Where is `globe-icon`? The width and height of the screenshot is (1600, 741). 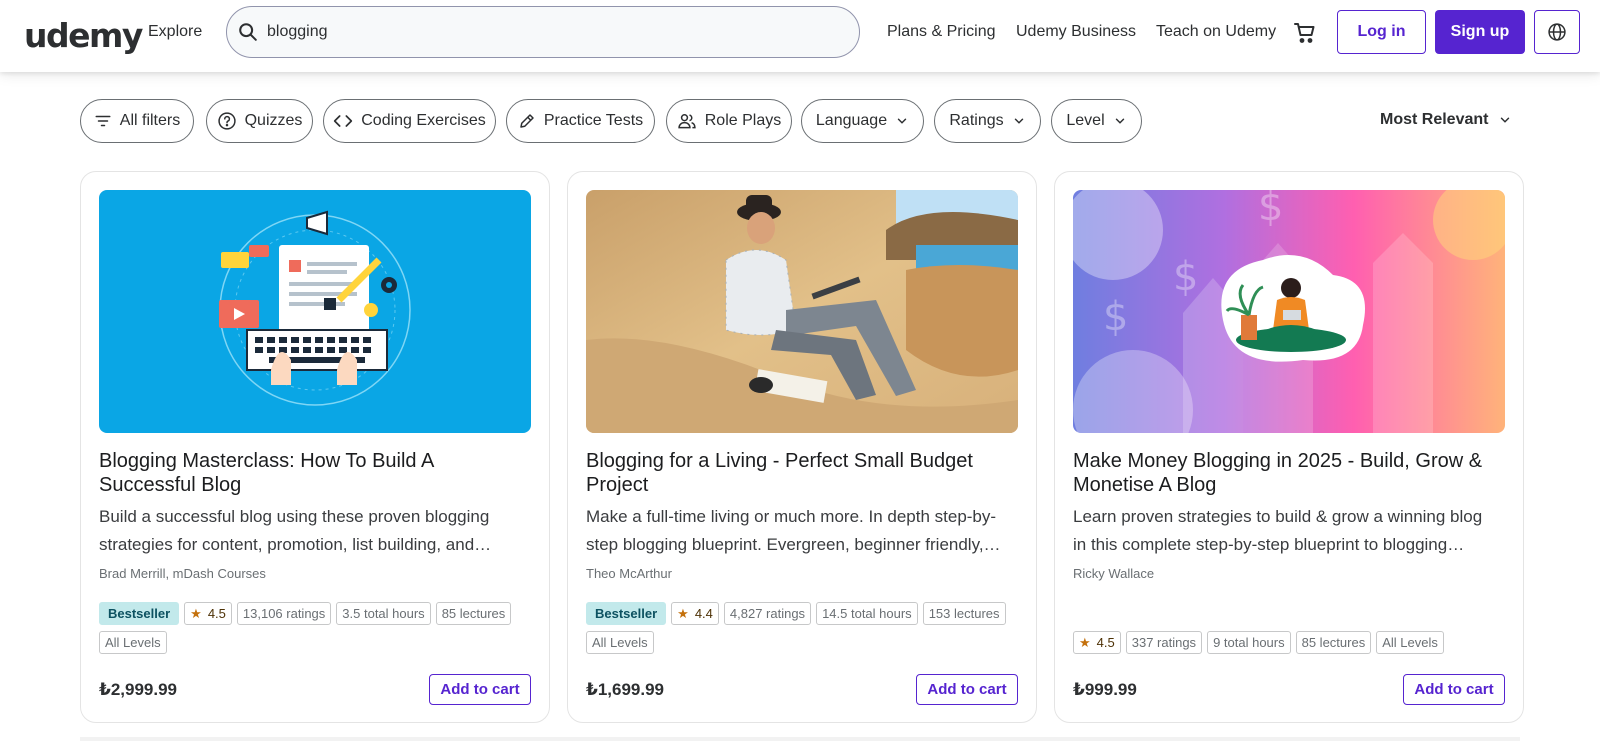
globe-icon is located at coordinates (1557, 32).